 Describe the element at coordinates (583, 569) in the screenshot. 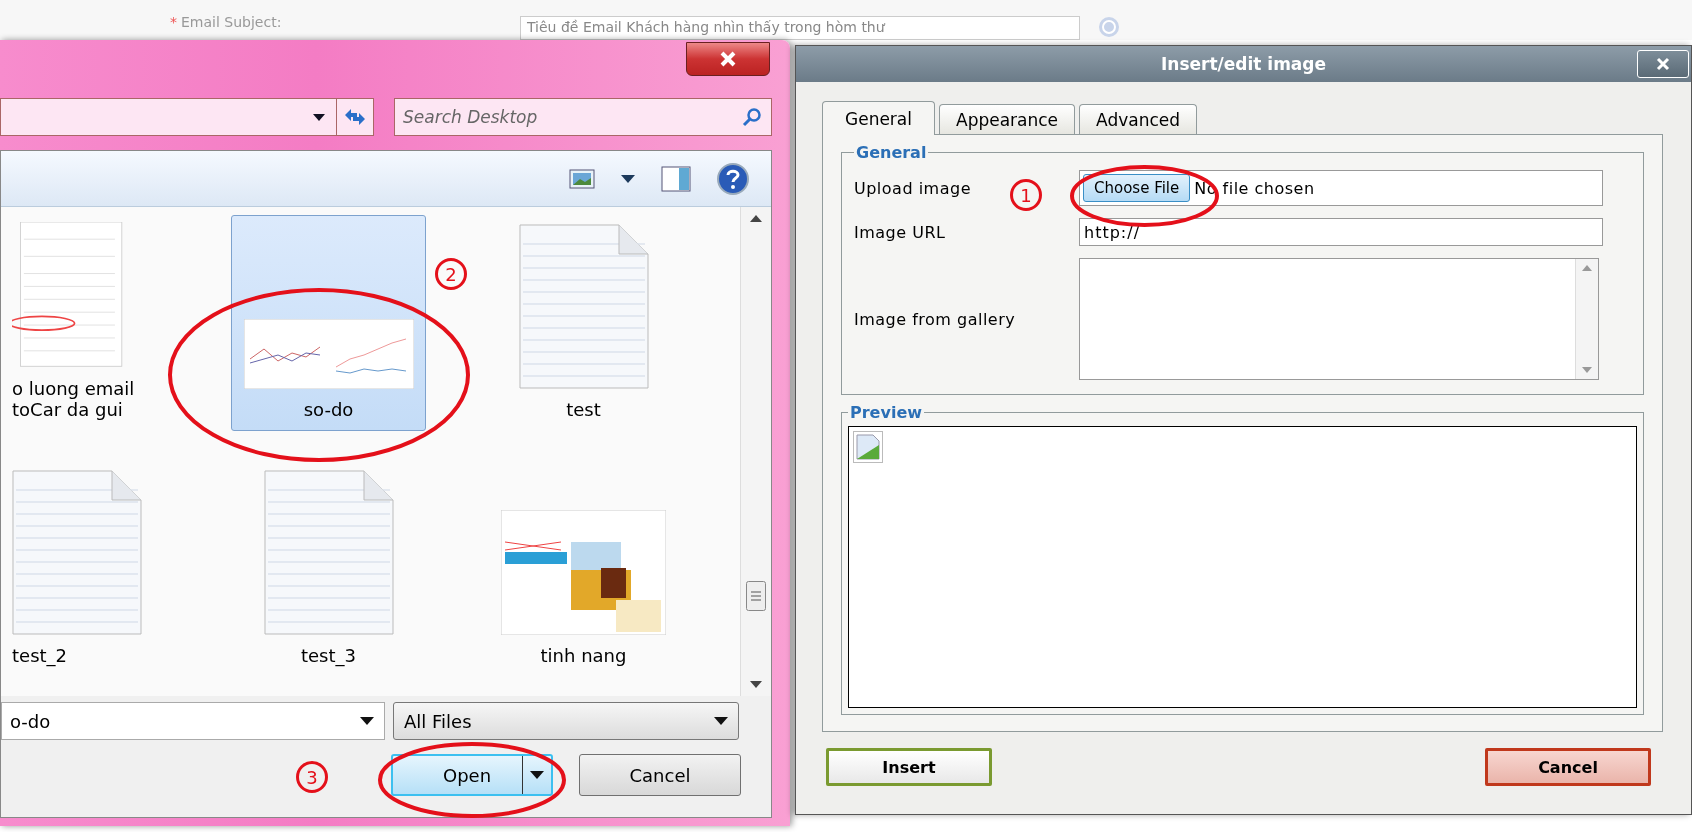

I see `file-item: tinh nang` at that location.